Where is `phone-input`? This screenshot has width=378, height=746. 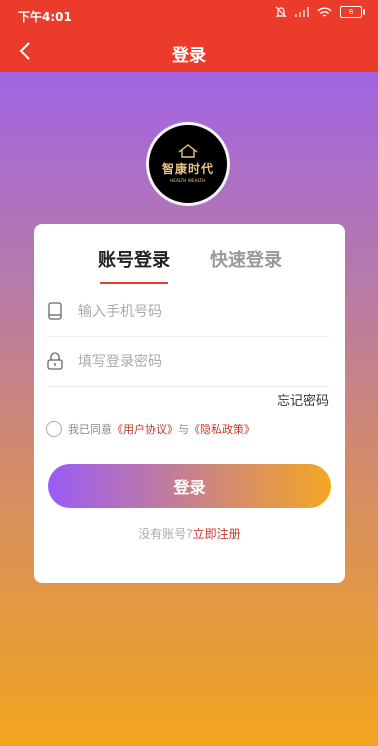
phone-input is located at coordinates (203, 312).